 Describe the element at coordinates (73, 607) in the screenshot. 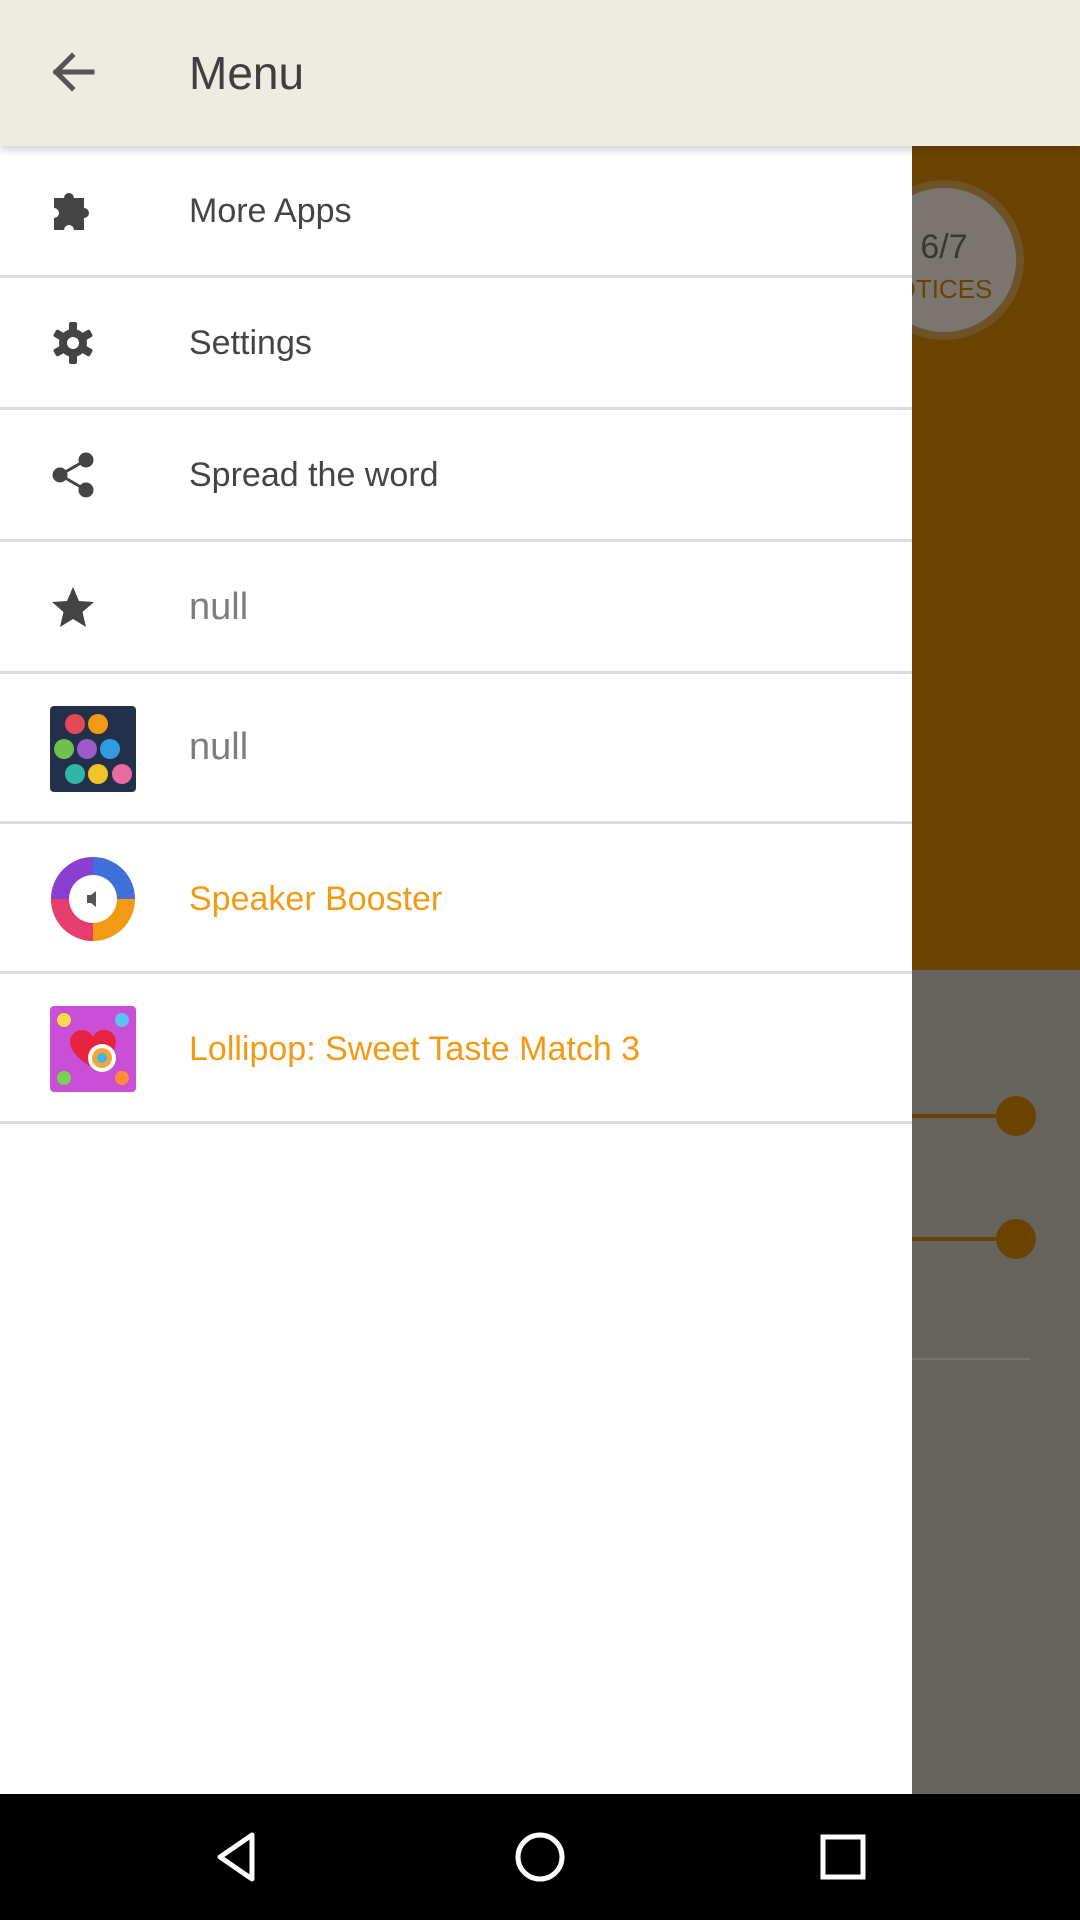

I see `star-icon` at that location.